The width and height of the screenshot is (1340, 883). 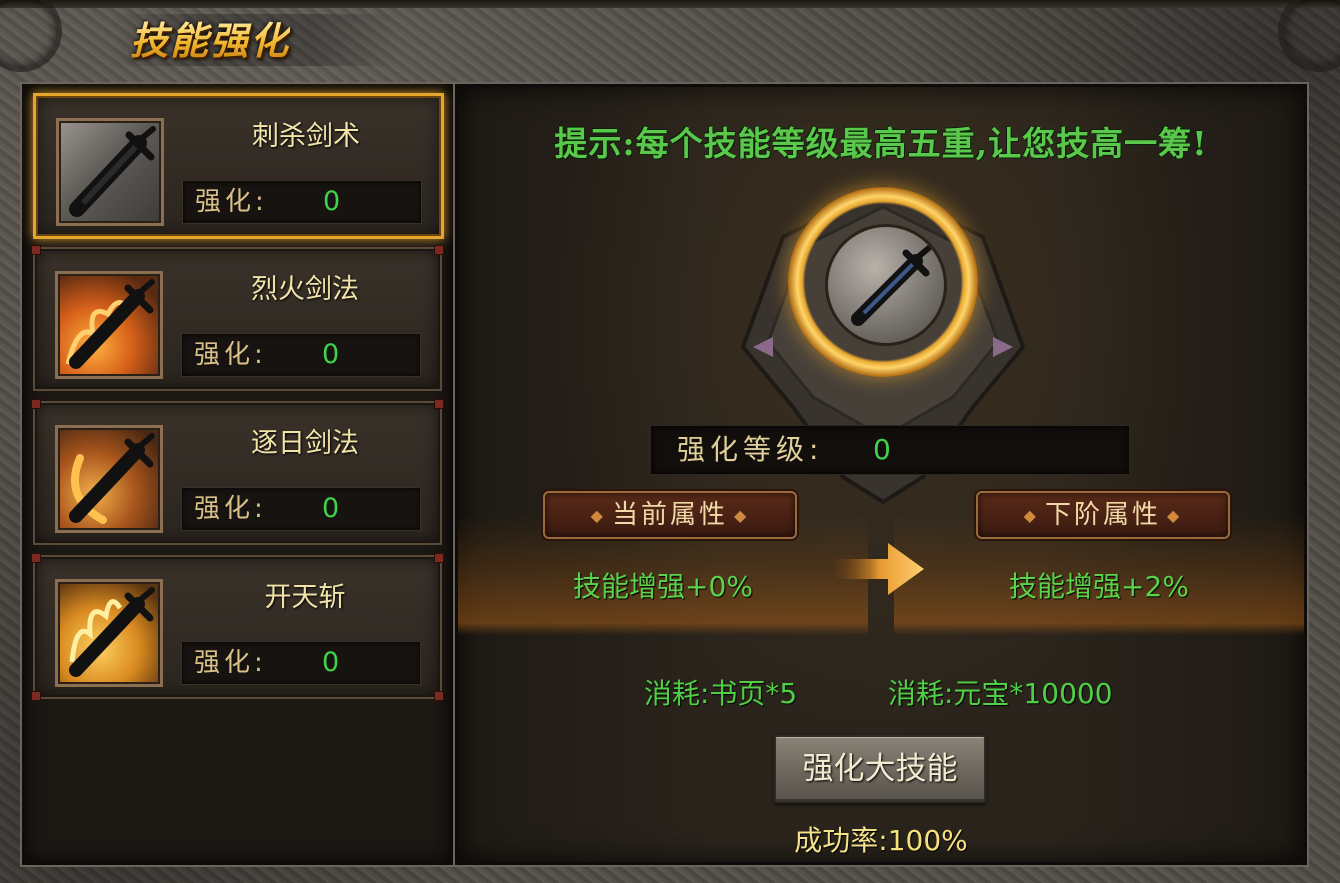 I want to click on enhance-level-box: 强化等级: 0, so click(x=890, y=450).